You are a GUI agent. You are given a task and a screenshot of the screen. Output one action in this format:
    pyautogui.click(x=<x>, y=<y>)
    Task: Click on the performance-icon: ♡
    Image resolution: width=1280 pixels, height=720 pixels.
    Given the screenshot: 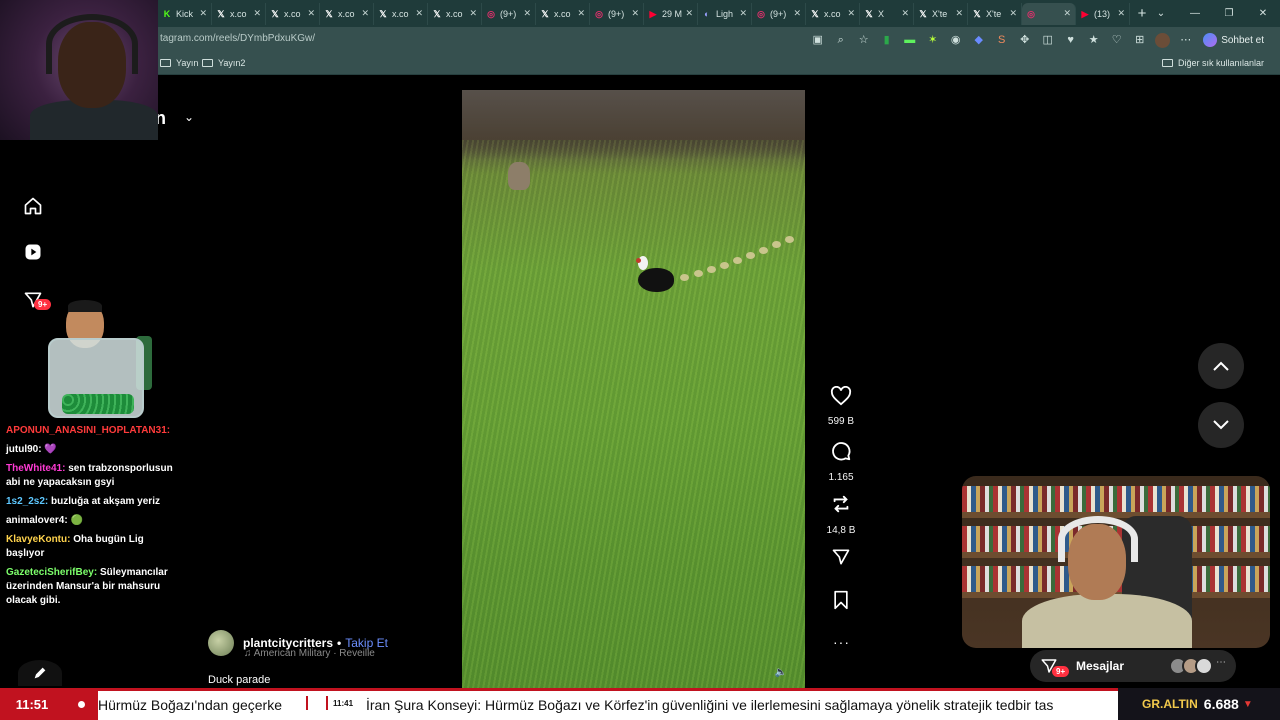 What is the action you would take?
    pyautogui.click(x=1116, y=40)
    